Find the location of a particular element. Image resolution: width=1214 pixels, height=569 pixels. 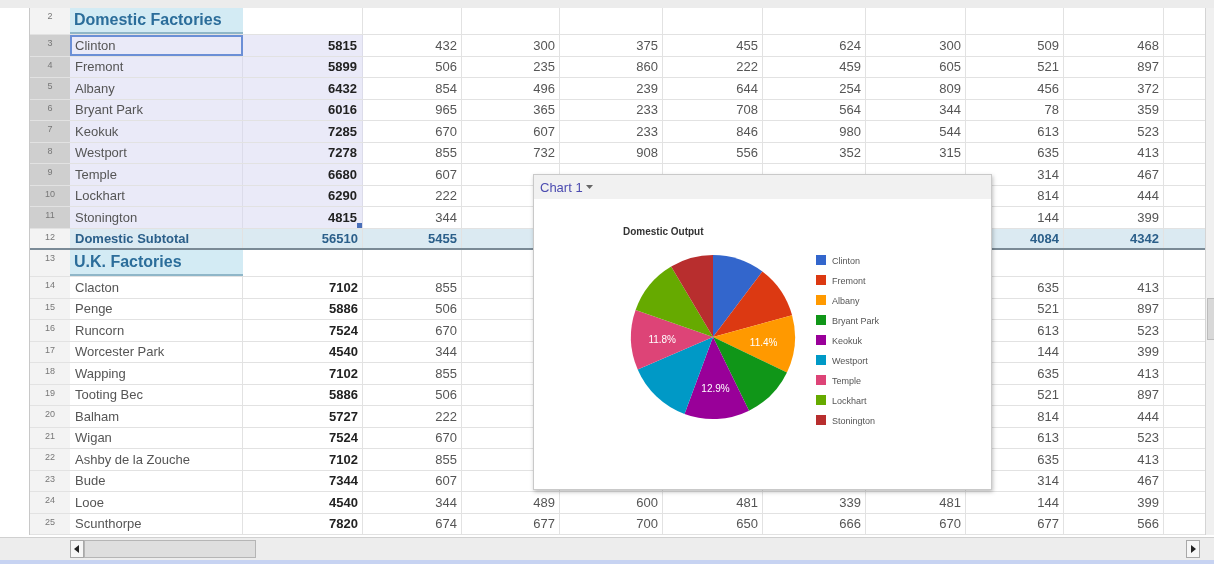

table-cell-text: Balham is located at coordinates (97, 416).